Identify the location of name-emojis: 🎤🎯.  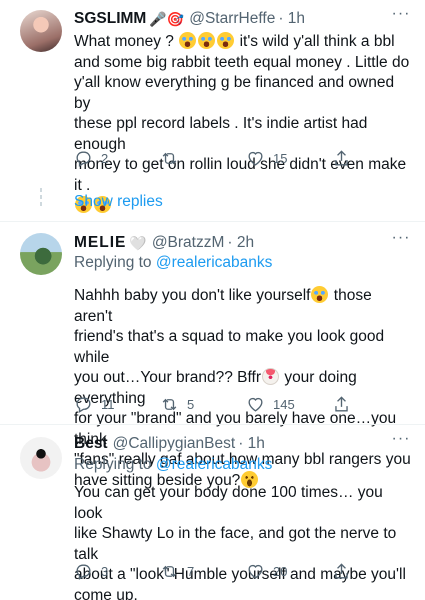
(167, 19).